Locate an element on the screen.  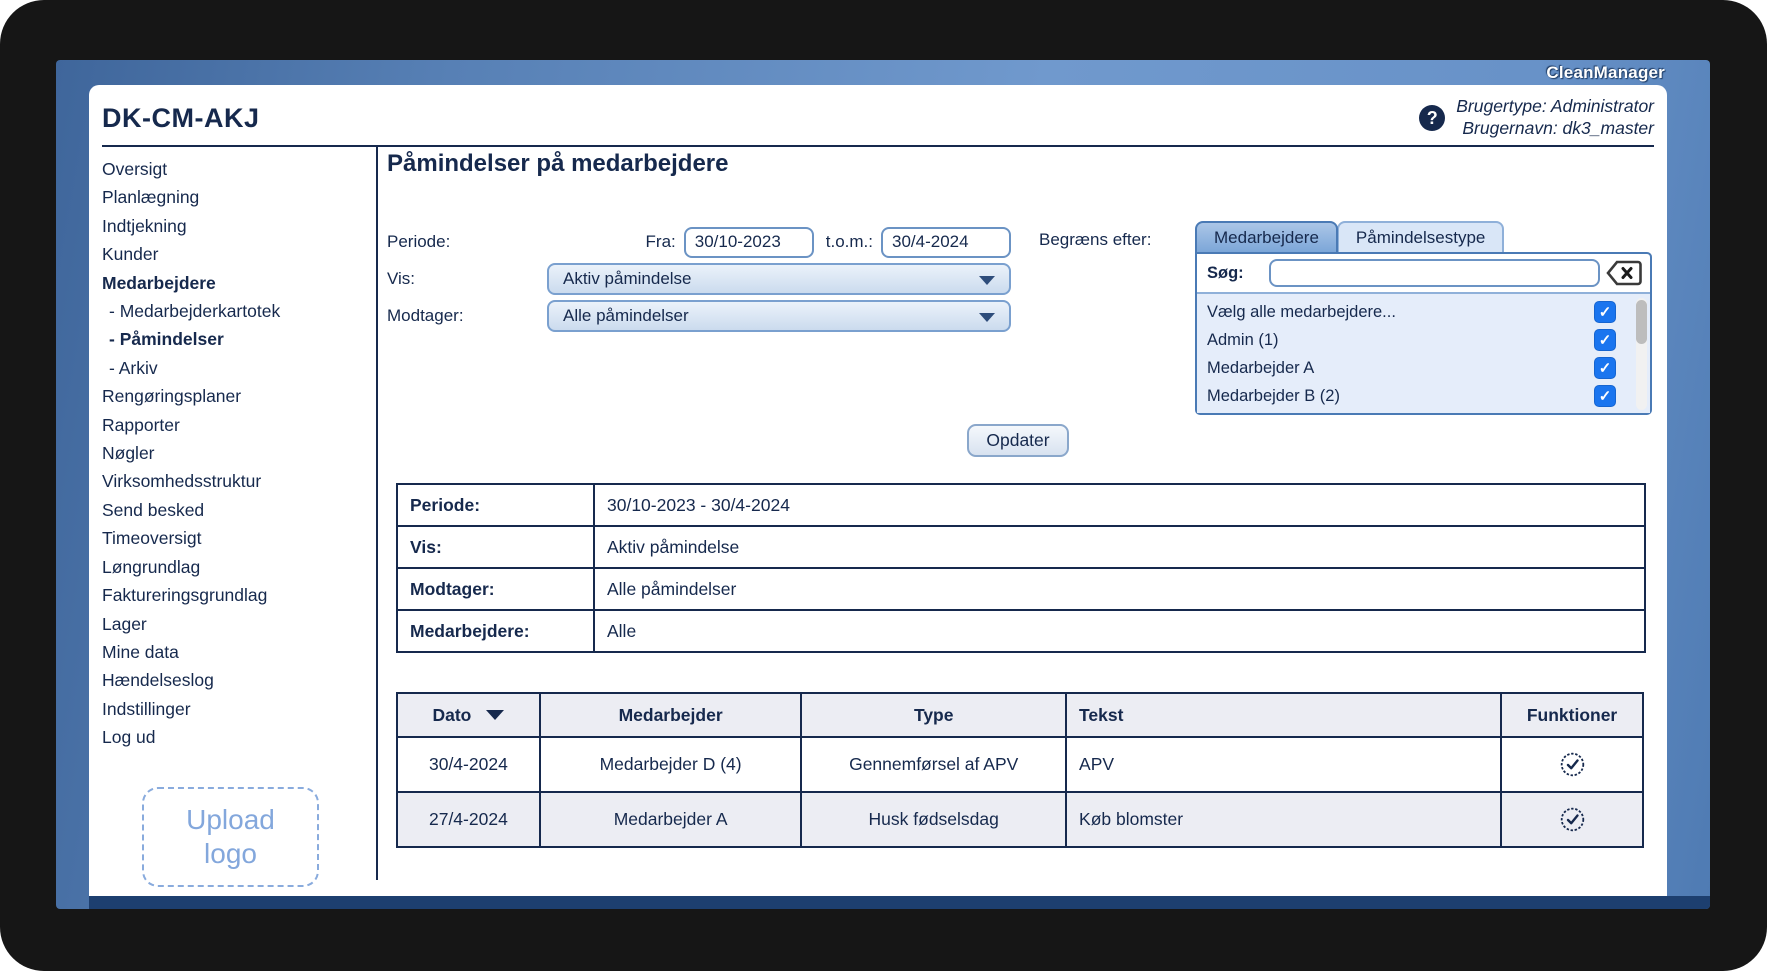
sidebar-item-virksomhedsstruktur: Virksomhedsstruktur is located at coordinates (239, 481).